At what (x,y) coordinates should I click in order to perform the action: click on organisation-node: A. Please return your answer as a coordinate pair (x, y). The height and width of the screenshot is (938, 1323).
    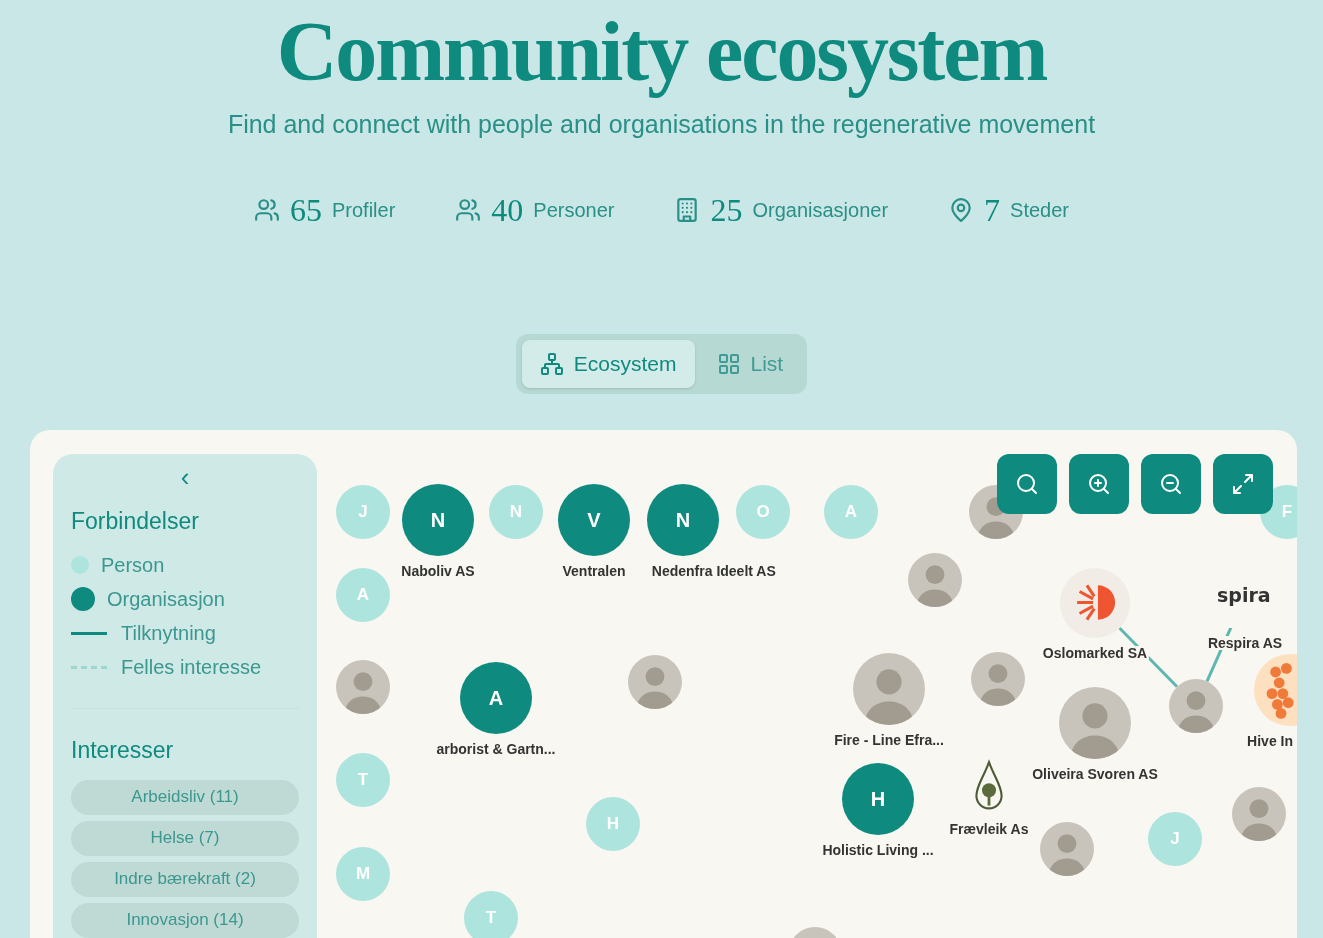
    Looking at the image, I should click on (496, 697).